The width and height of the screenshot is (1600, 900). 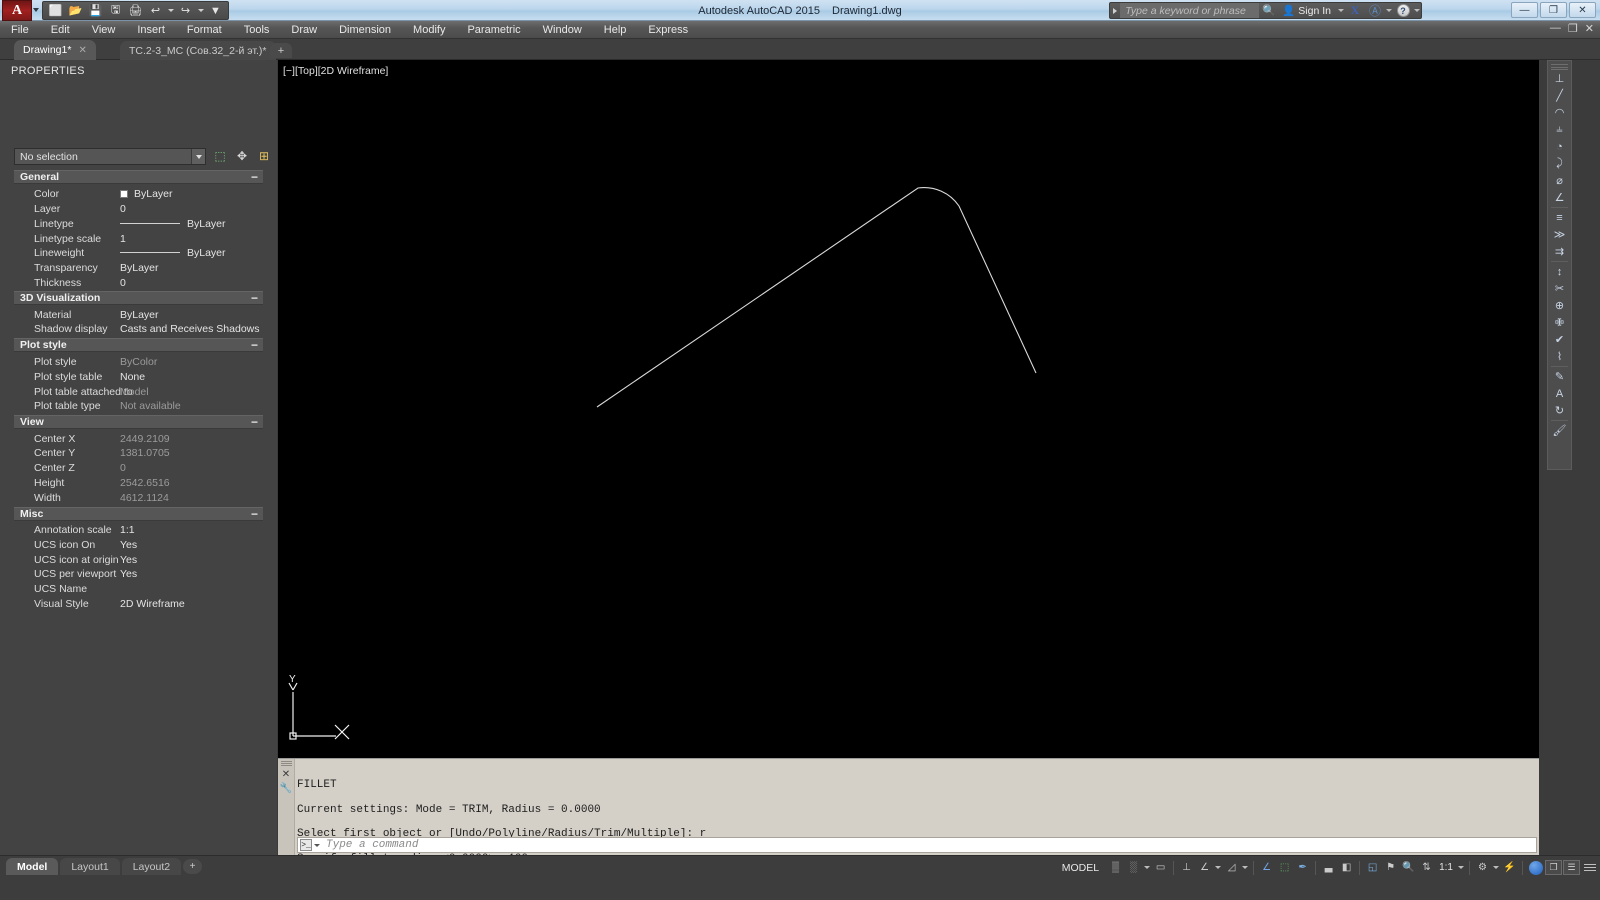 I want to click on property-row-plot-table-attached-to: Plot table attached to Model, so click(x=138, y=391).